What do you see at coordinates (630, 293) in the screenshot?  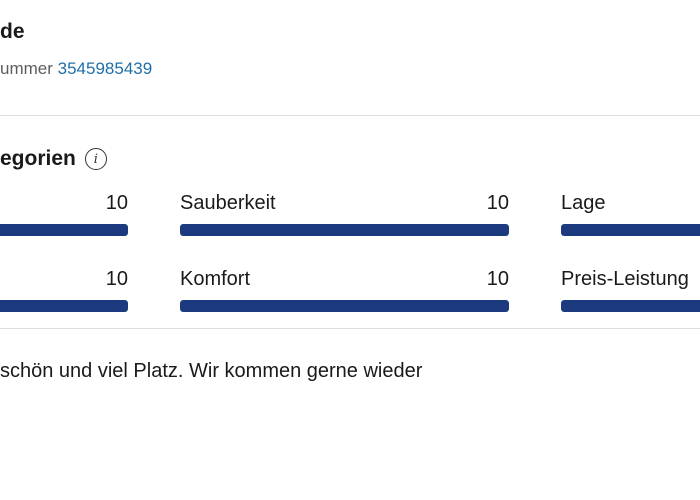 I see `score-category-preis-leistung: Preis-Leistung` at bounding box center [630, 293].